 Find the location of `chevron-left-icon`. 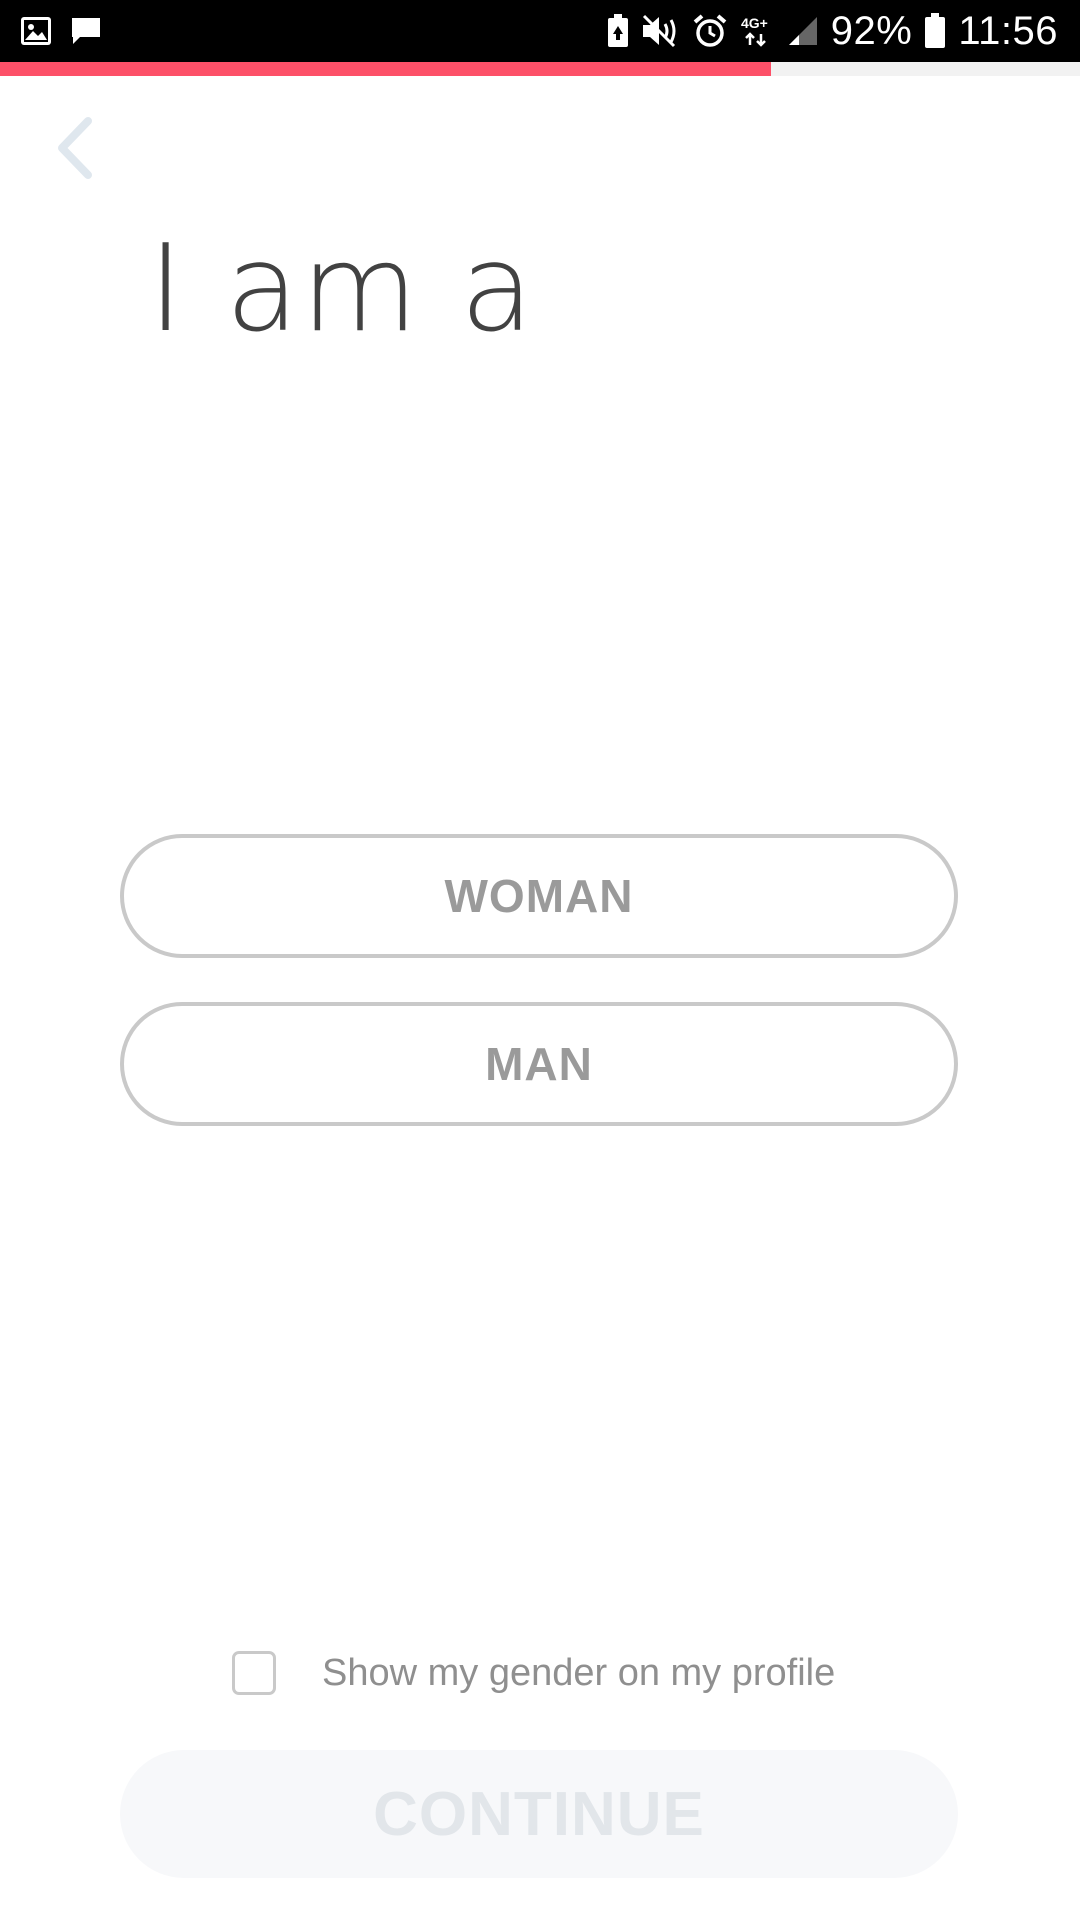

chevron-left-icon is located at coordinates (74, 150).